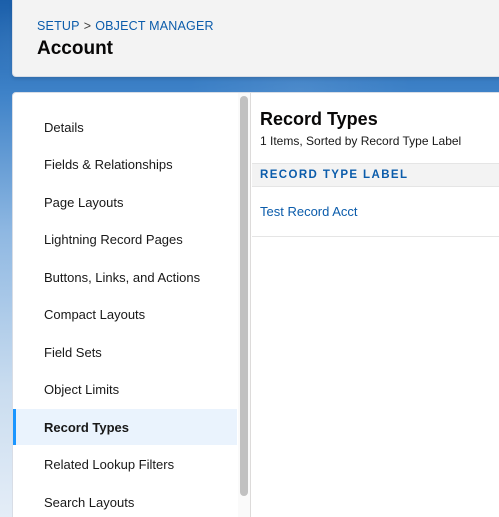 This screenshot has width=499, height=517. Describe the element at coordinates (82, 389) in the screenshot. I see `sidebar-item-label: Object Limits` at that location.